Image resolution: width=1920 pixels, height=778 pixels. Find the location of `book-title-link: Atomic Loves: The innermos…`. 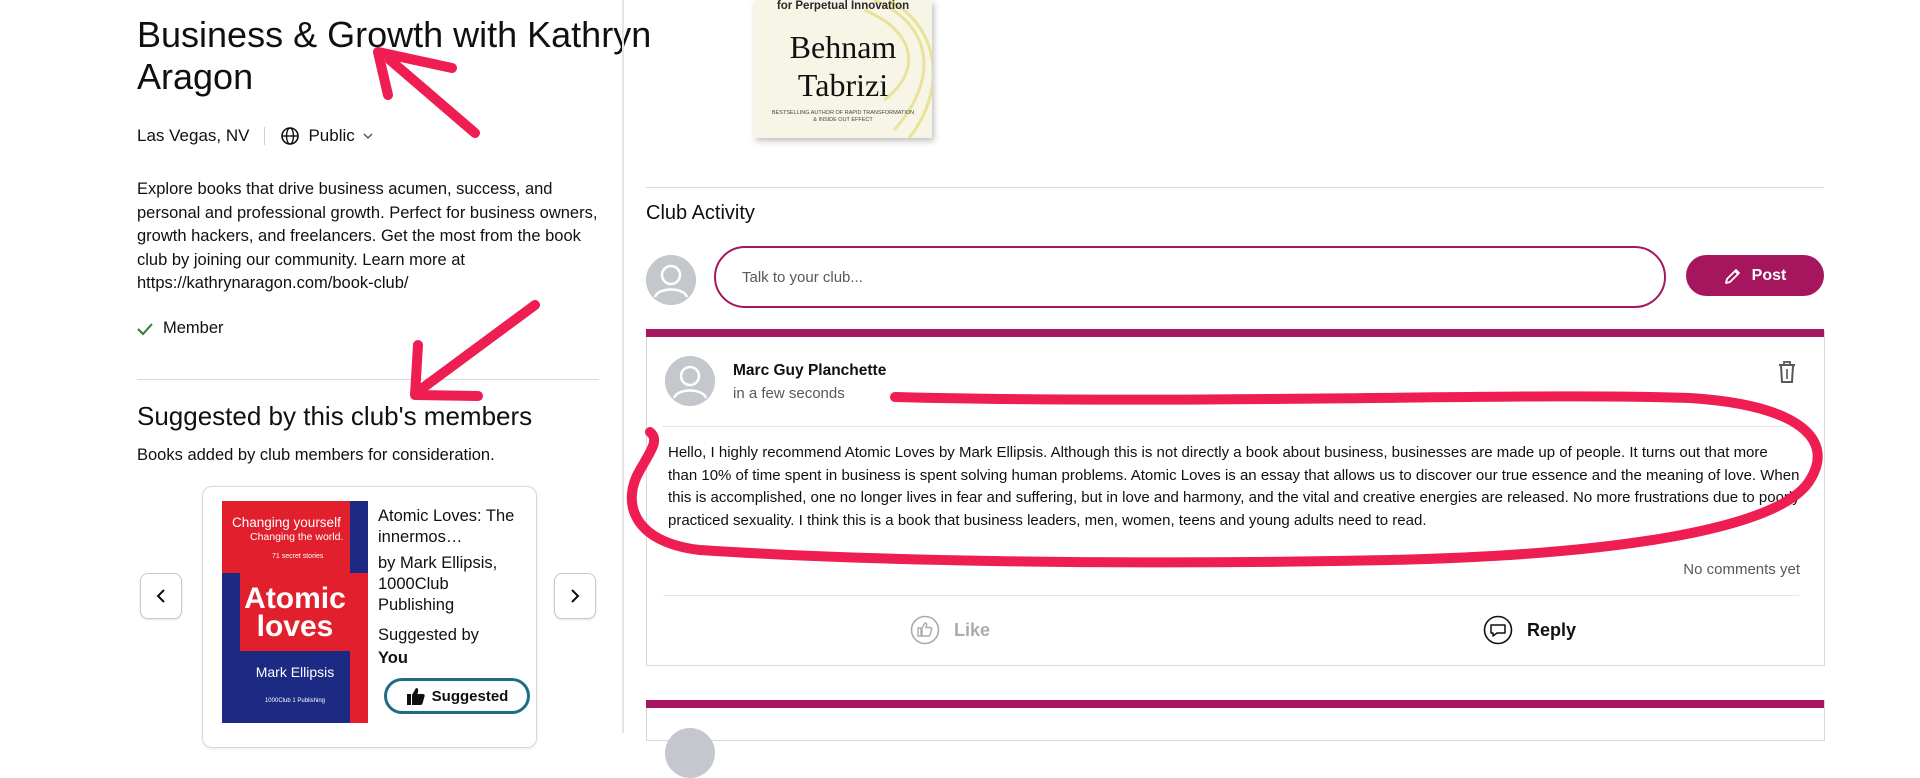

book-title-link: Atomic Loves: The innermos… is located at coordinates (453, 527).